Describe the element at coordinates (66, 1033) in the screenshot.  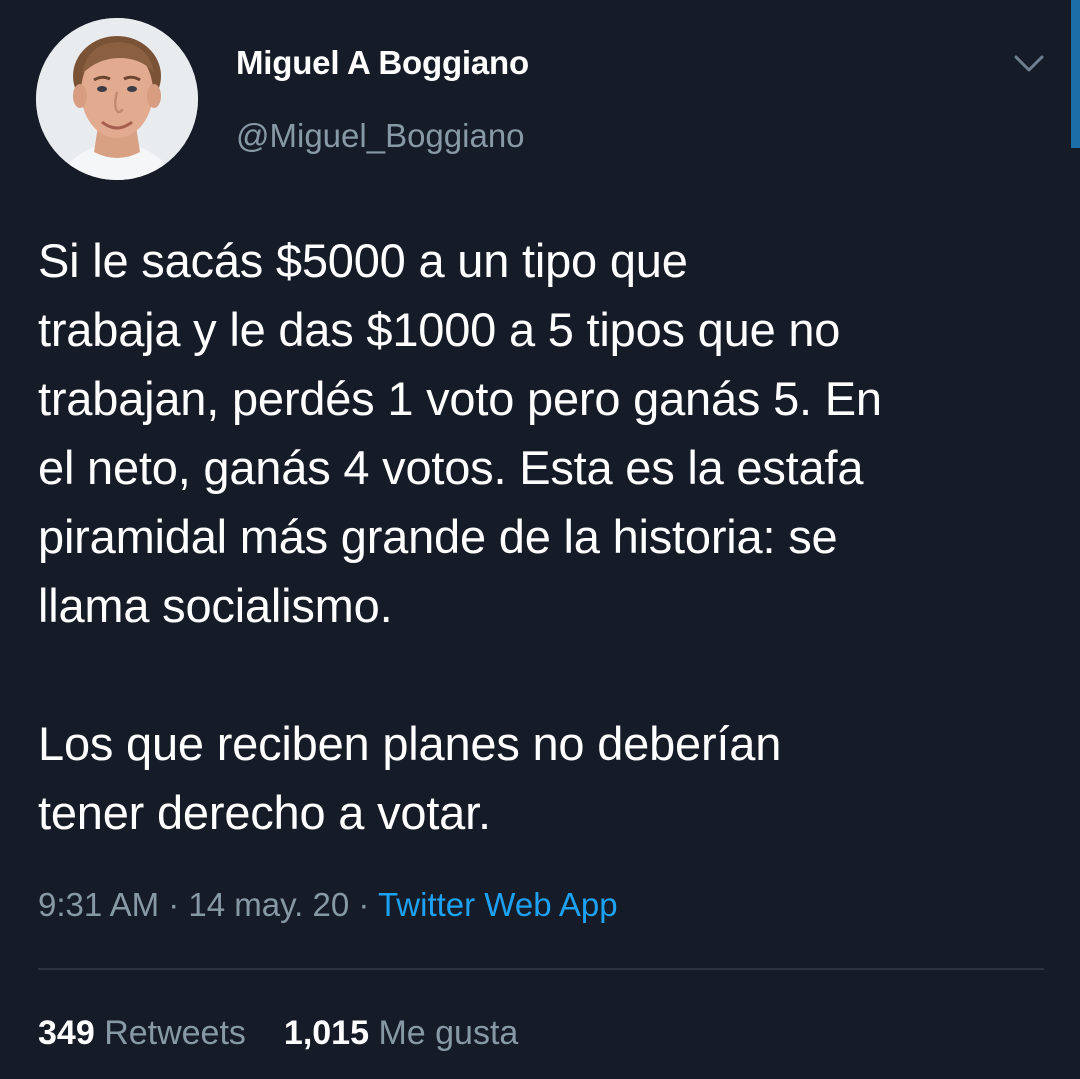
I see `retweets-count: 349` at that location.